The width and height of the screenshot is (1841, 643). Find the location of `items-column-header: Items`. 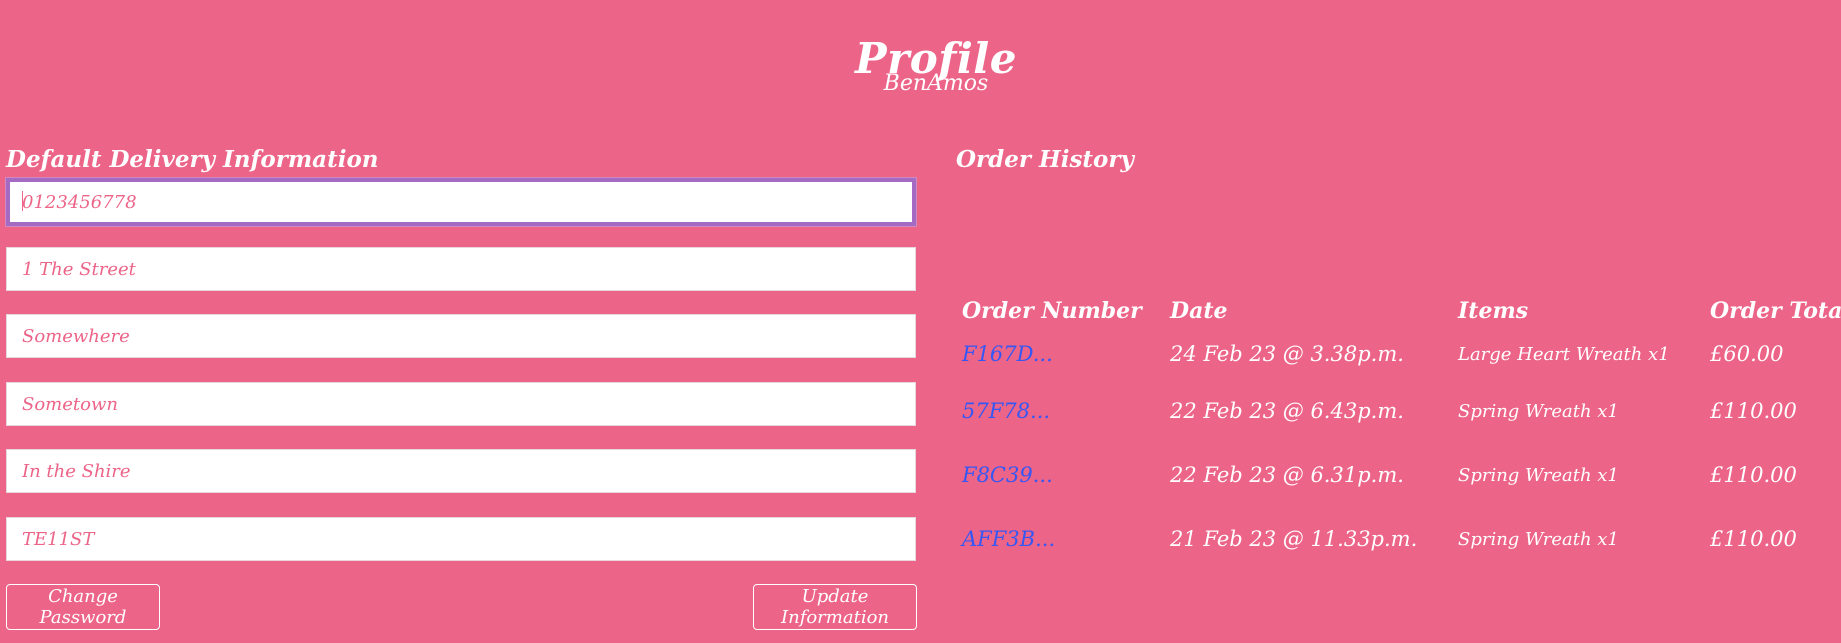

items-column-header: Items is located at coordinates (1493, 311).